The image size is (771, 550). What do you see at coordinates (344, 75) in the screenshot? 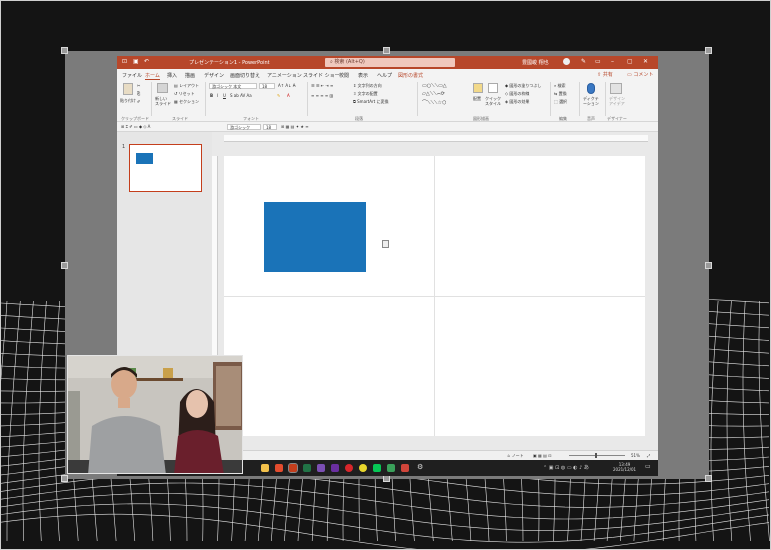
I see `tab-review: 校閲` at bounding box center [344, 75].